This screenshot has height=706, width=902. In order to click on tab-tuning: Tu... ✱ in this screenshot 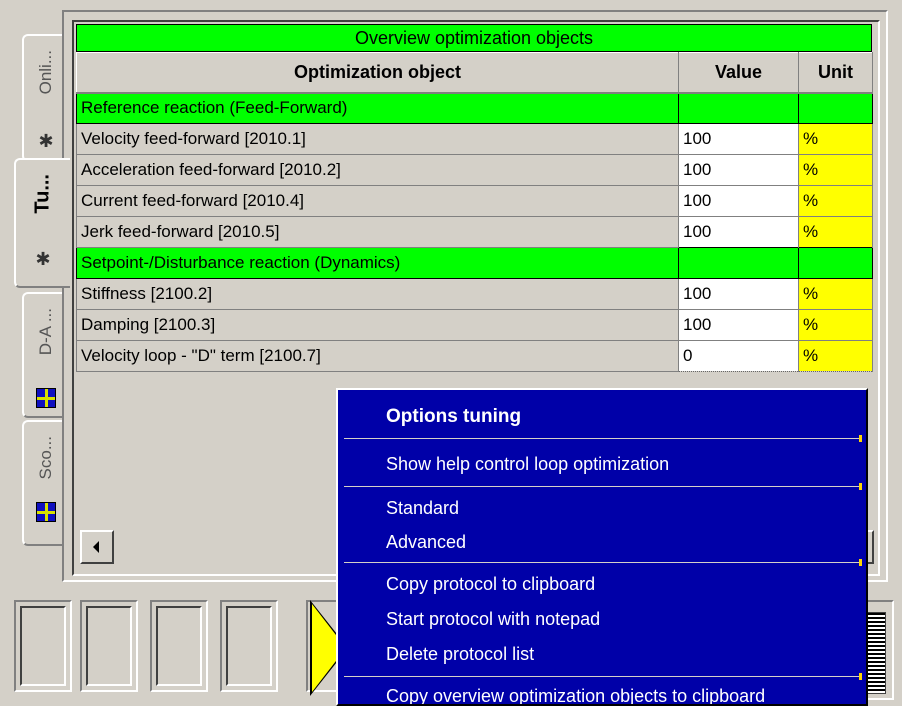, I will do `click(42, 223)`.